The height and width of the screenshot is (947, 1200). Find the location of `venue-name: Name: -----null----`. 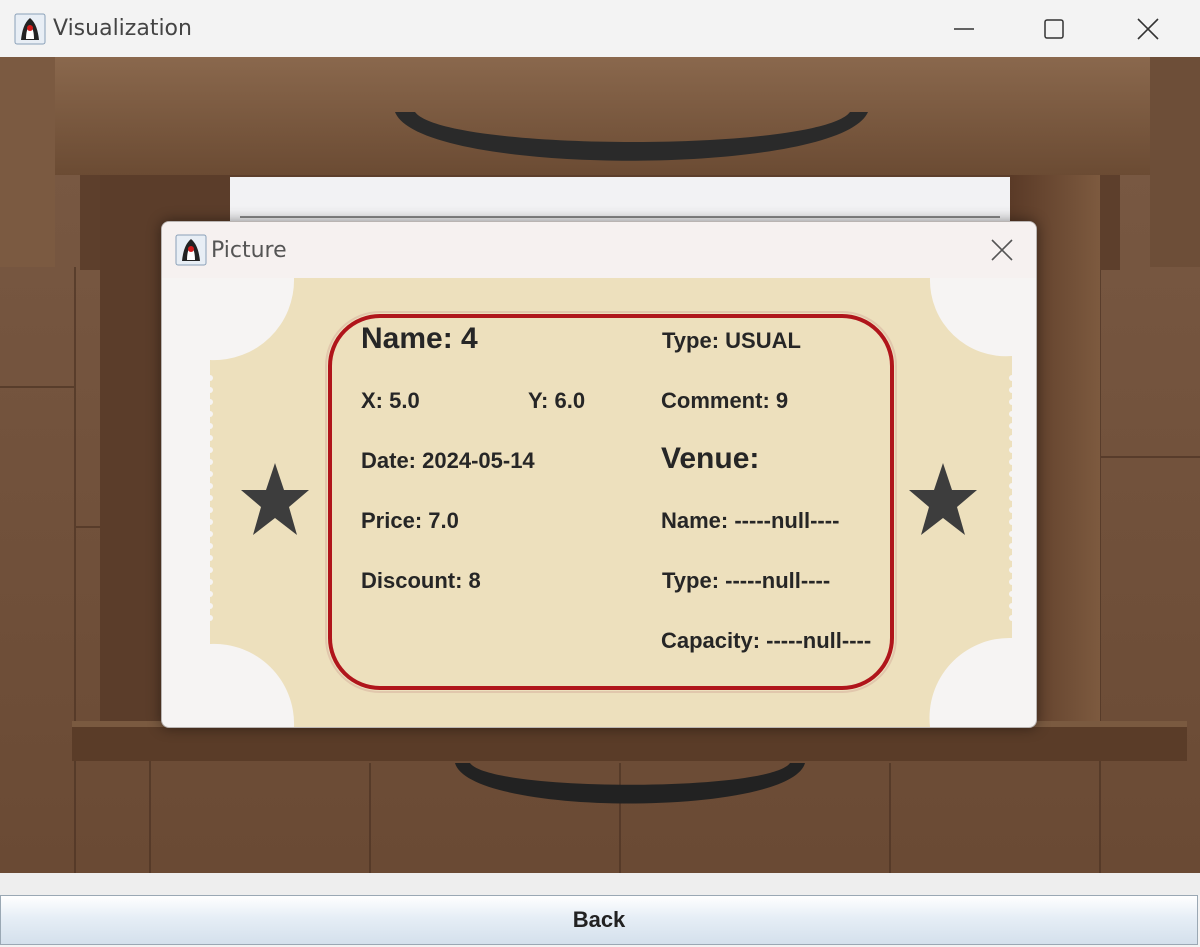

venue-name: Name: -----null---- is located at coordinates (750, 520).